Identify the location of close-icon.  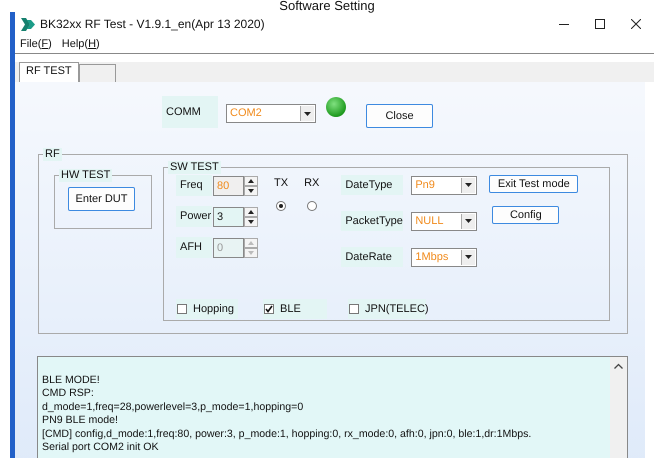
(636, 24).